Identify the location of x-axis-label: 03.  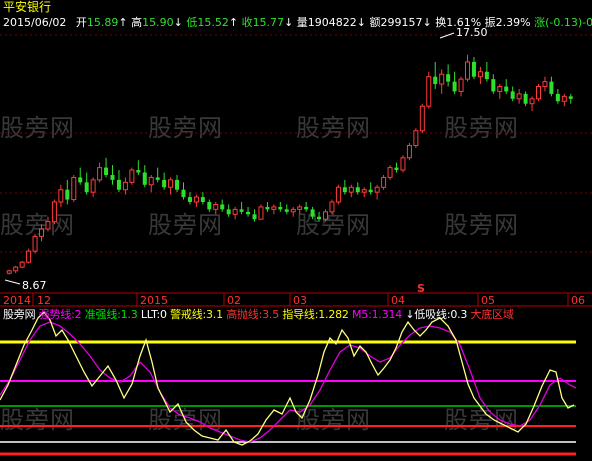
(300, 300).